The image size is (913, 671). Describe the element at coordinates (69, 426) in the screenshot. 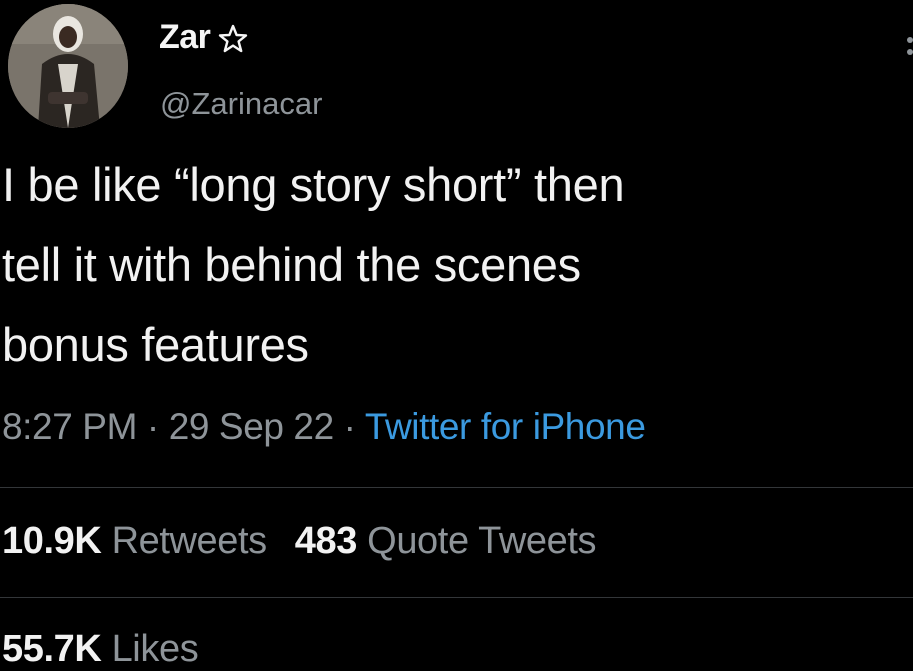

I see `tweet-time: 8:27 PM` at that location.